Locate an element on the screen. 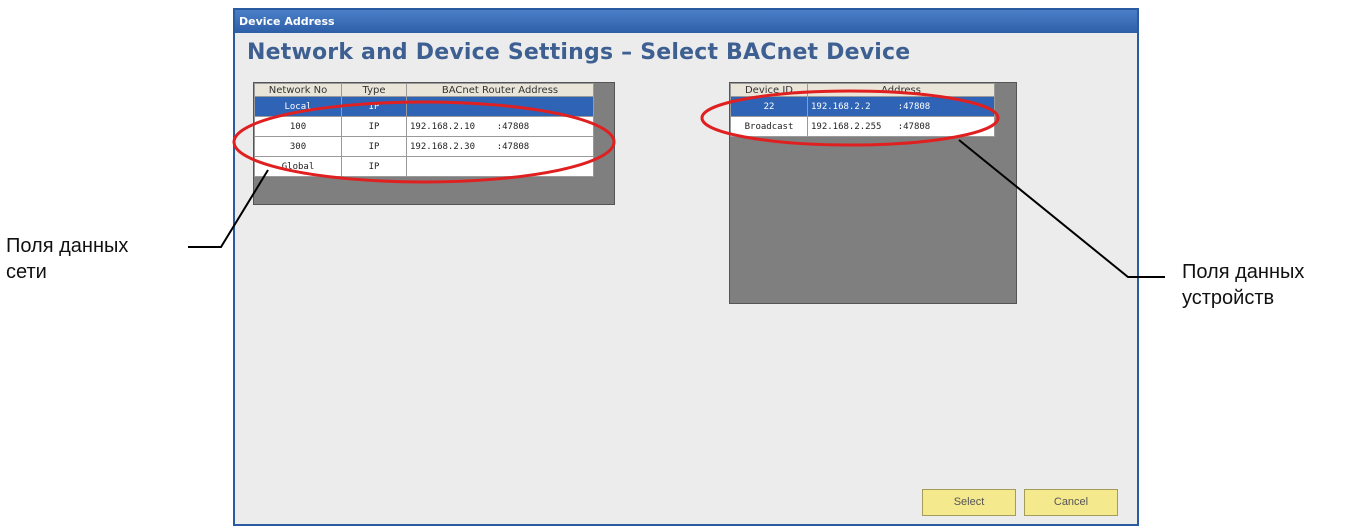 This screenshot has width=1349, height=529. device-id-cell: Broadcast is located at coordinates (769, 126).